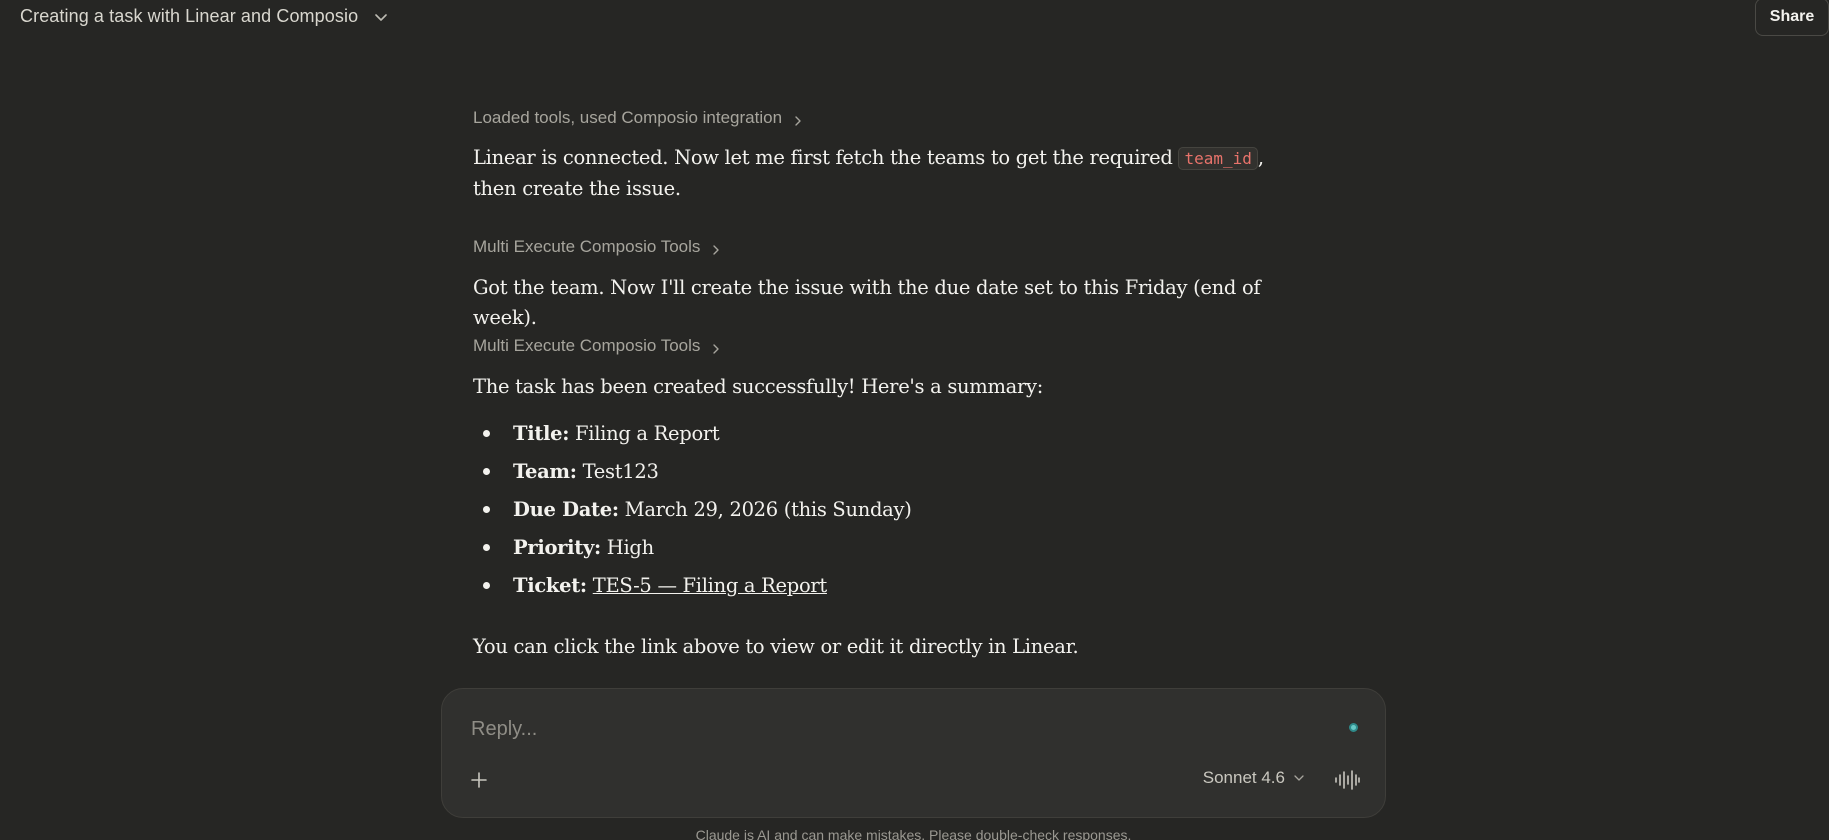 This screenshot has height=840, width=1829. What do you see at coordinates (888, 551) in the screenshot?
I see `list-item: Priority: High` at bounding box center [888, 551].